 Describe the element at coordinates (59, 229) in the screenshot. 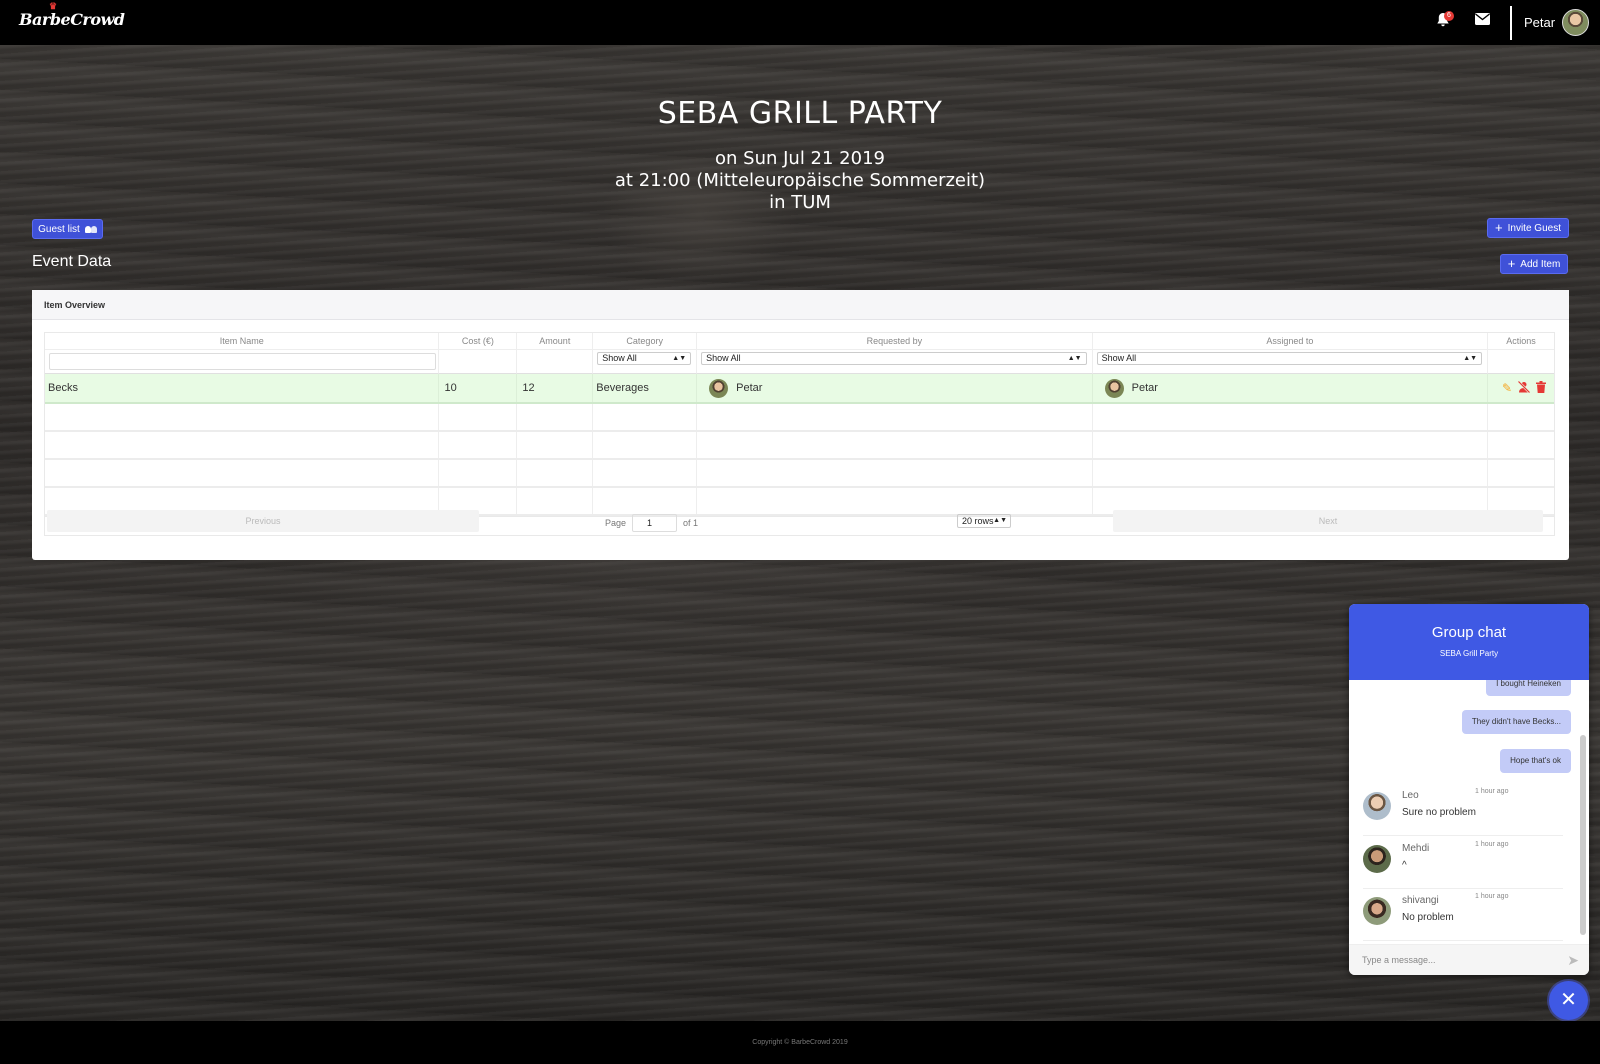

I see `guest-list-label: Guest list` at that location.